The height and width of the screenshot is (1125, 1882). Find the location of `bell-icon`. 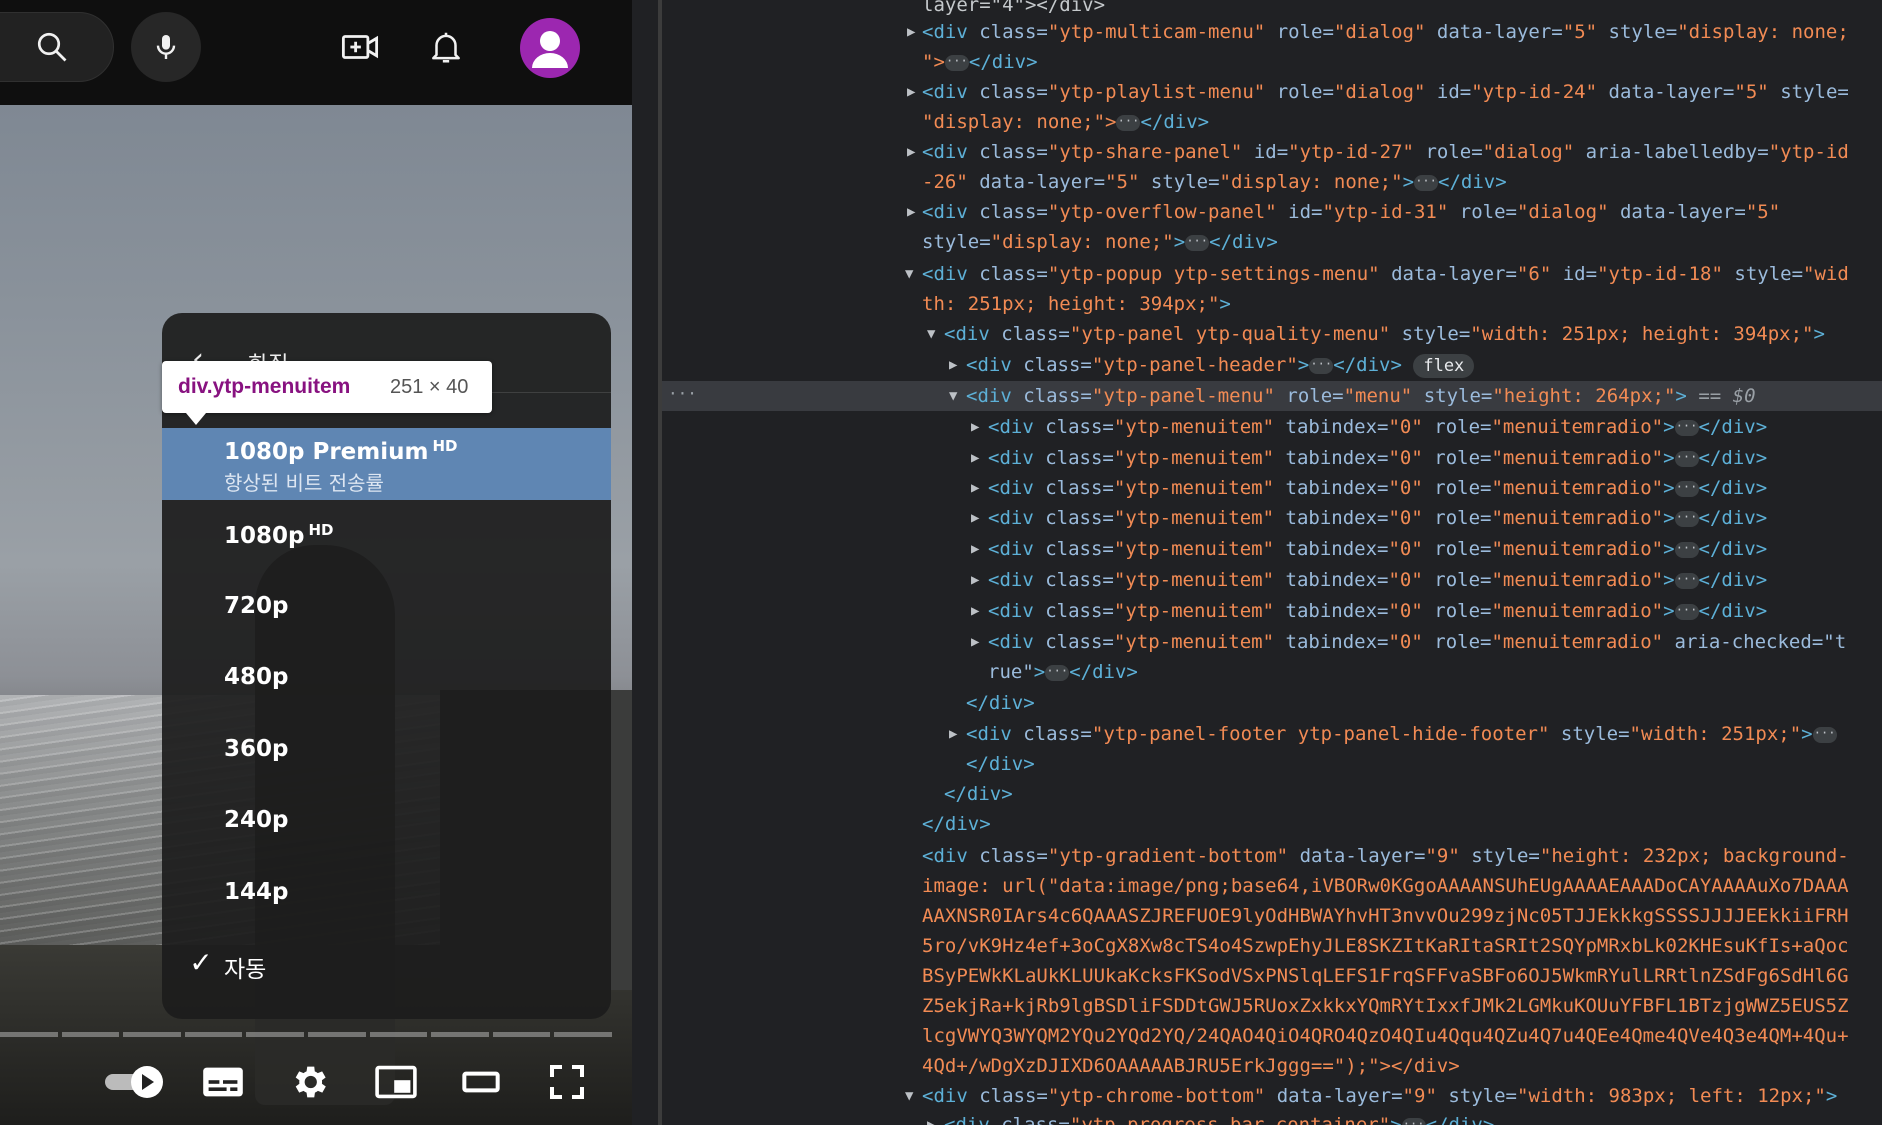

bell-icon is located at coordinates (446, 47).